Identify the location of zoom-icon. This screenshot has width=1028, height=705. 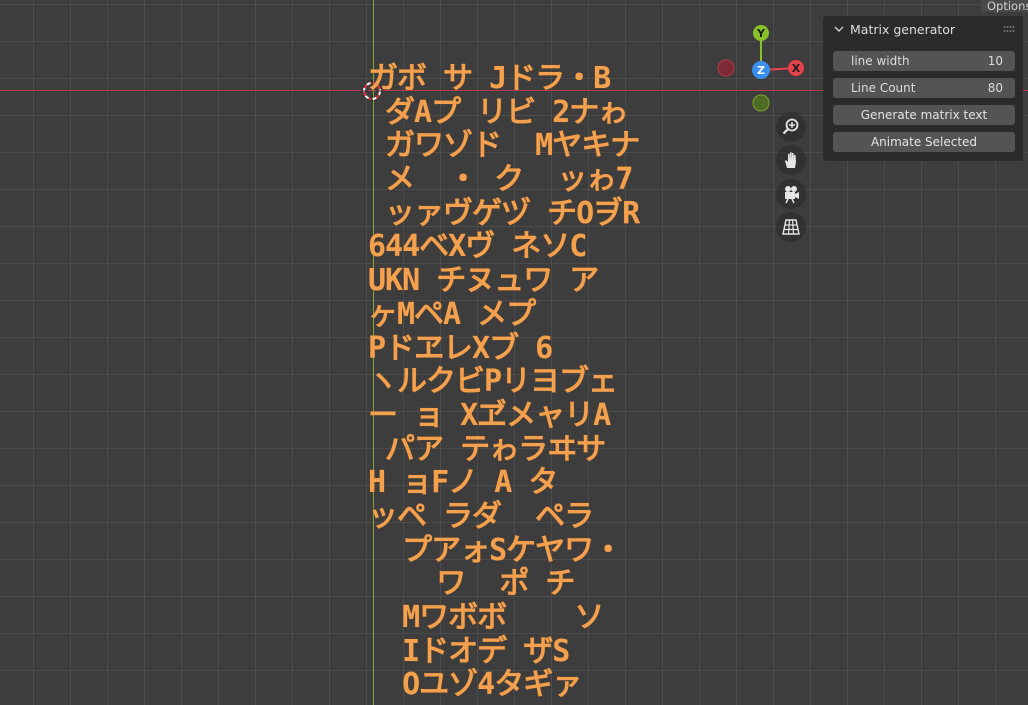
(791, 127).